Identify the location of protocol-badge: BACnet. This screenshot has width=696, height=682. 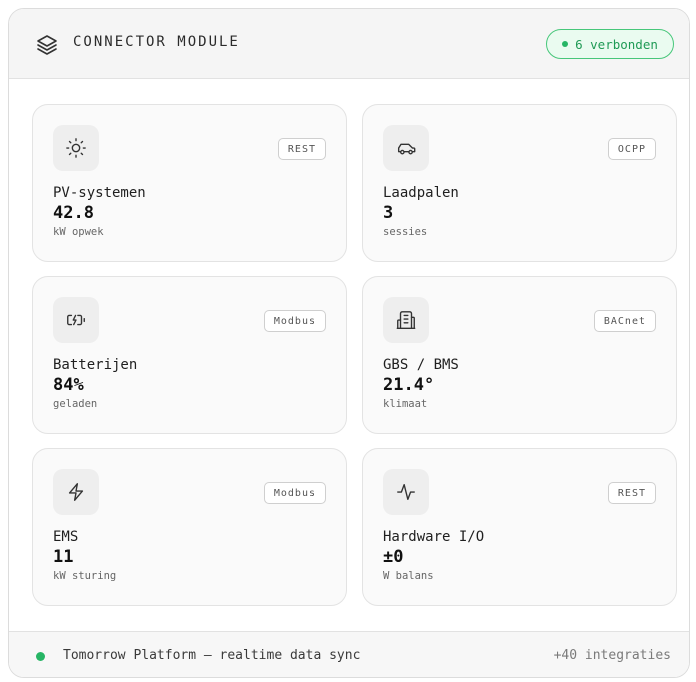
(624, 321).